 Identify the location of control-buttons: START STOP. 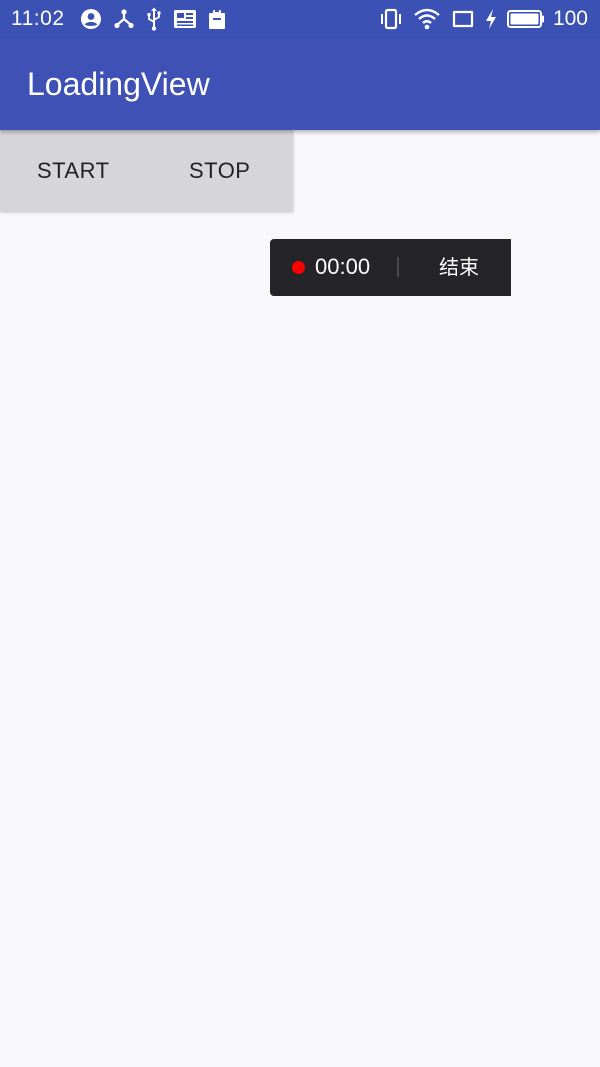
(146, 170).